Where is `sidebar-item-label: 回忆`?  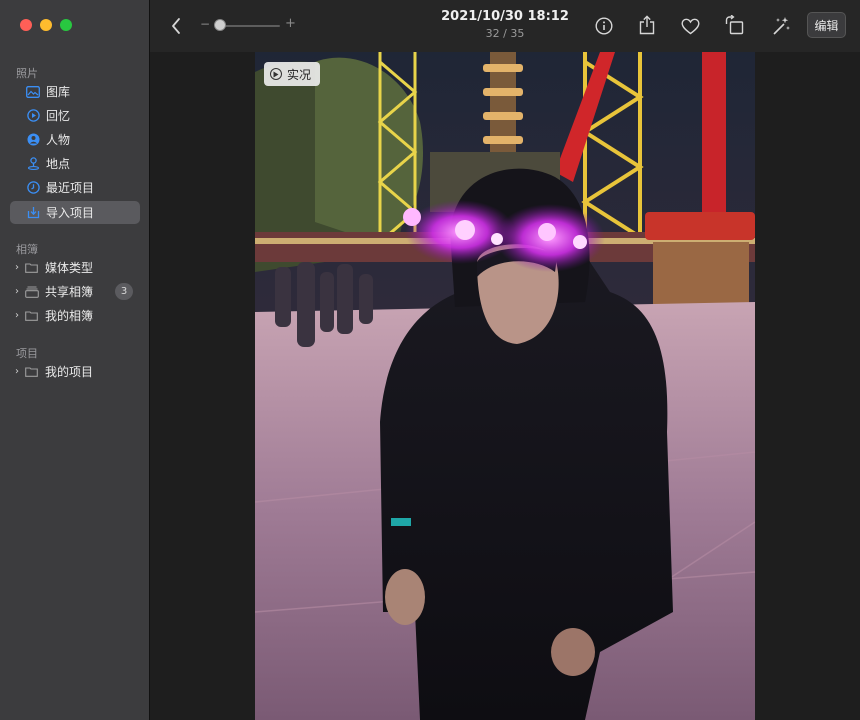 sidebar-item-label: 回忆 is located at coordinates (58, 116).